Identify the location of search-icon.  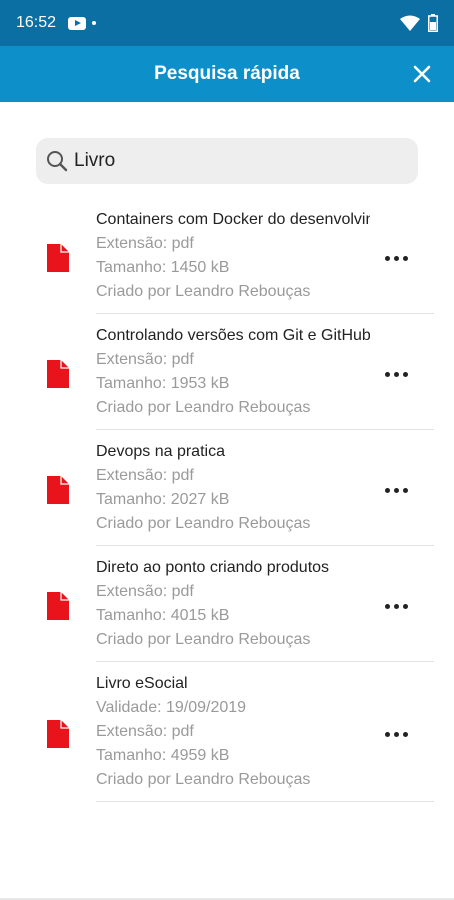
(57, 161).